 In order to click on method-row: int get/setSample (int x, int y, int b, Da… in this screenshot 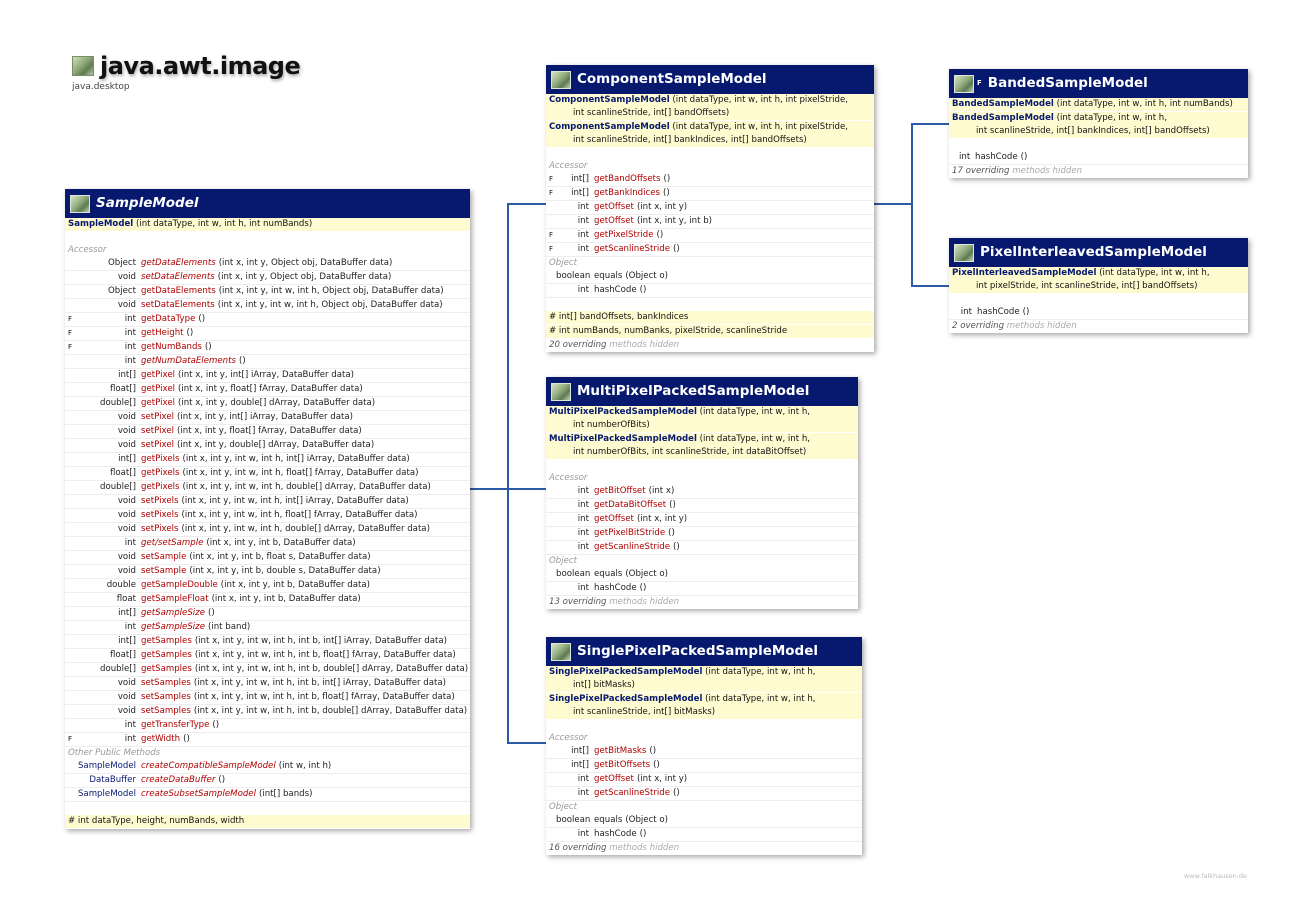, I will do `click(267, 544)`.